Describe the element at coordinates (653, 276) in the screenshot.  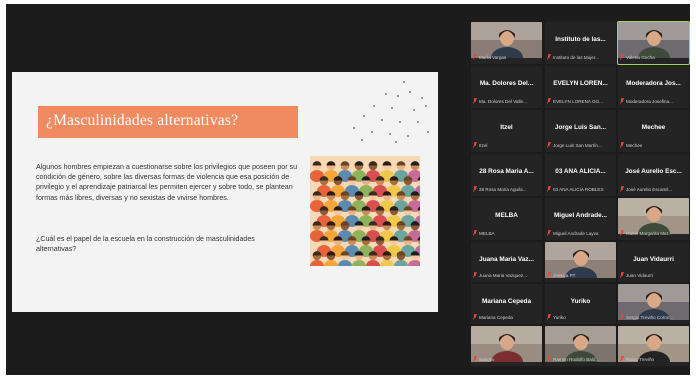
I see `participant-name-label: Juan Vidaurri` at that location.